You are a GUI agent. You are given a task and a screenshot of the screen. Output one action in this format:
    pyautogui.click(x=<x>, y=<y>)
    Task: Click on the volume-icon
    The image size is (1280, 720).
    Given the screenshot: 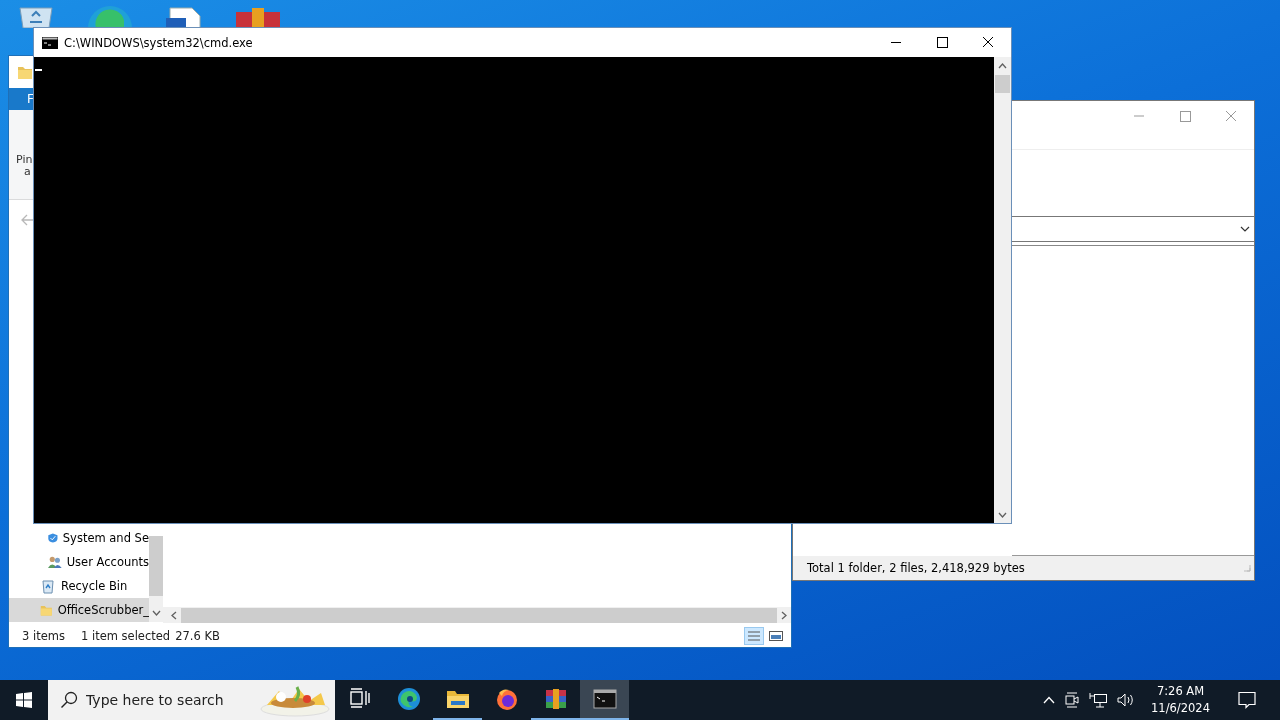 What is the action you would take?
    pyautogui.click(x=1126, y=700)
    